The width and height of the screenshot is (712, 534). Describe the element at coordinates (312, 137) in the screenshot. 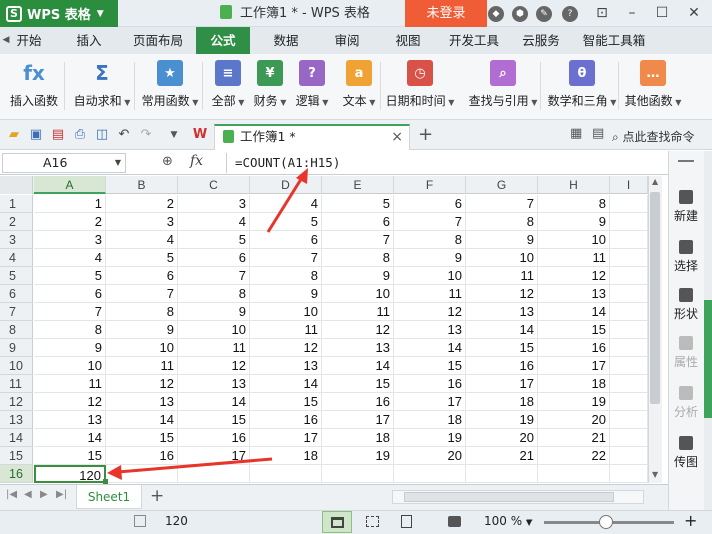

I see `document-tab: 工作簿1 * ×` at that location.